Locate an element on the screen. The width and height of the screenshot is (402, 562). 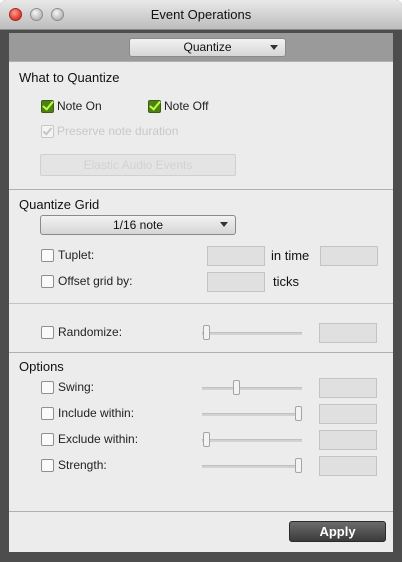
randomize-slider-track is located at coordinates (252, 333).